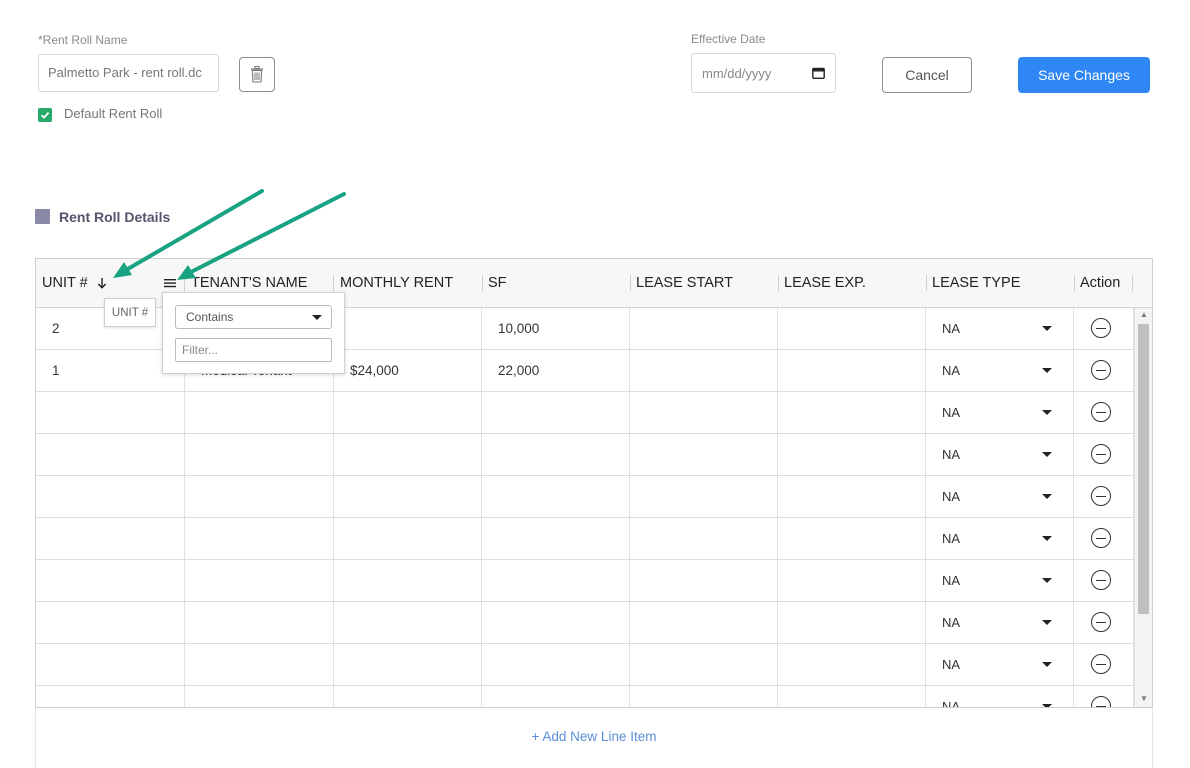  I want to click on annotation-arrow-menu, so click(261, 236).